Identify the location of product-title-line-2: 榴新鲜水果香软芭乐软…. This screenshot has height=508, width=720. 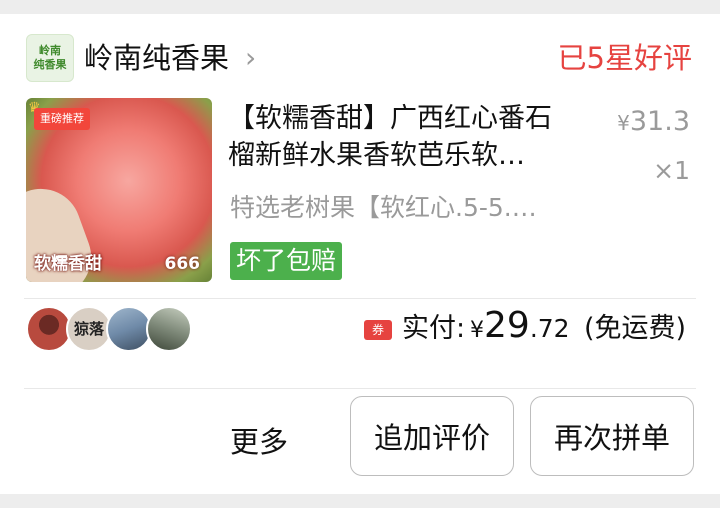
(376, 155).